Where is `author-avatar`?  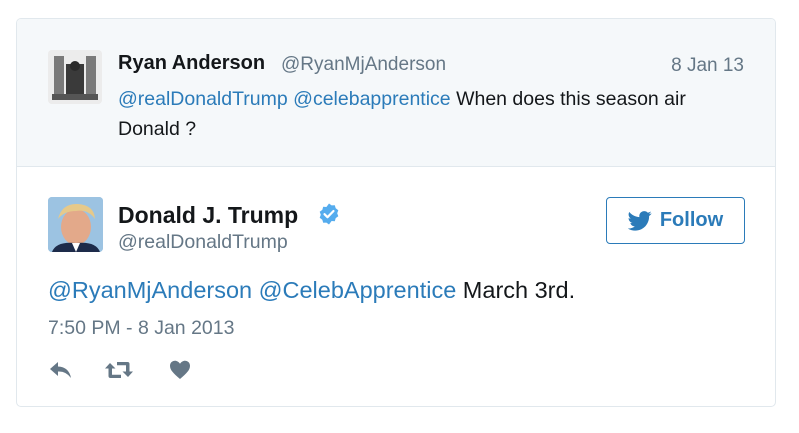
author-avatar is located at coordinates (75, 224).